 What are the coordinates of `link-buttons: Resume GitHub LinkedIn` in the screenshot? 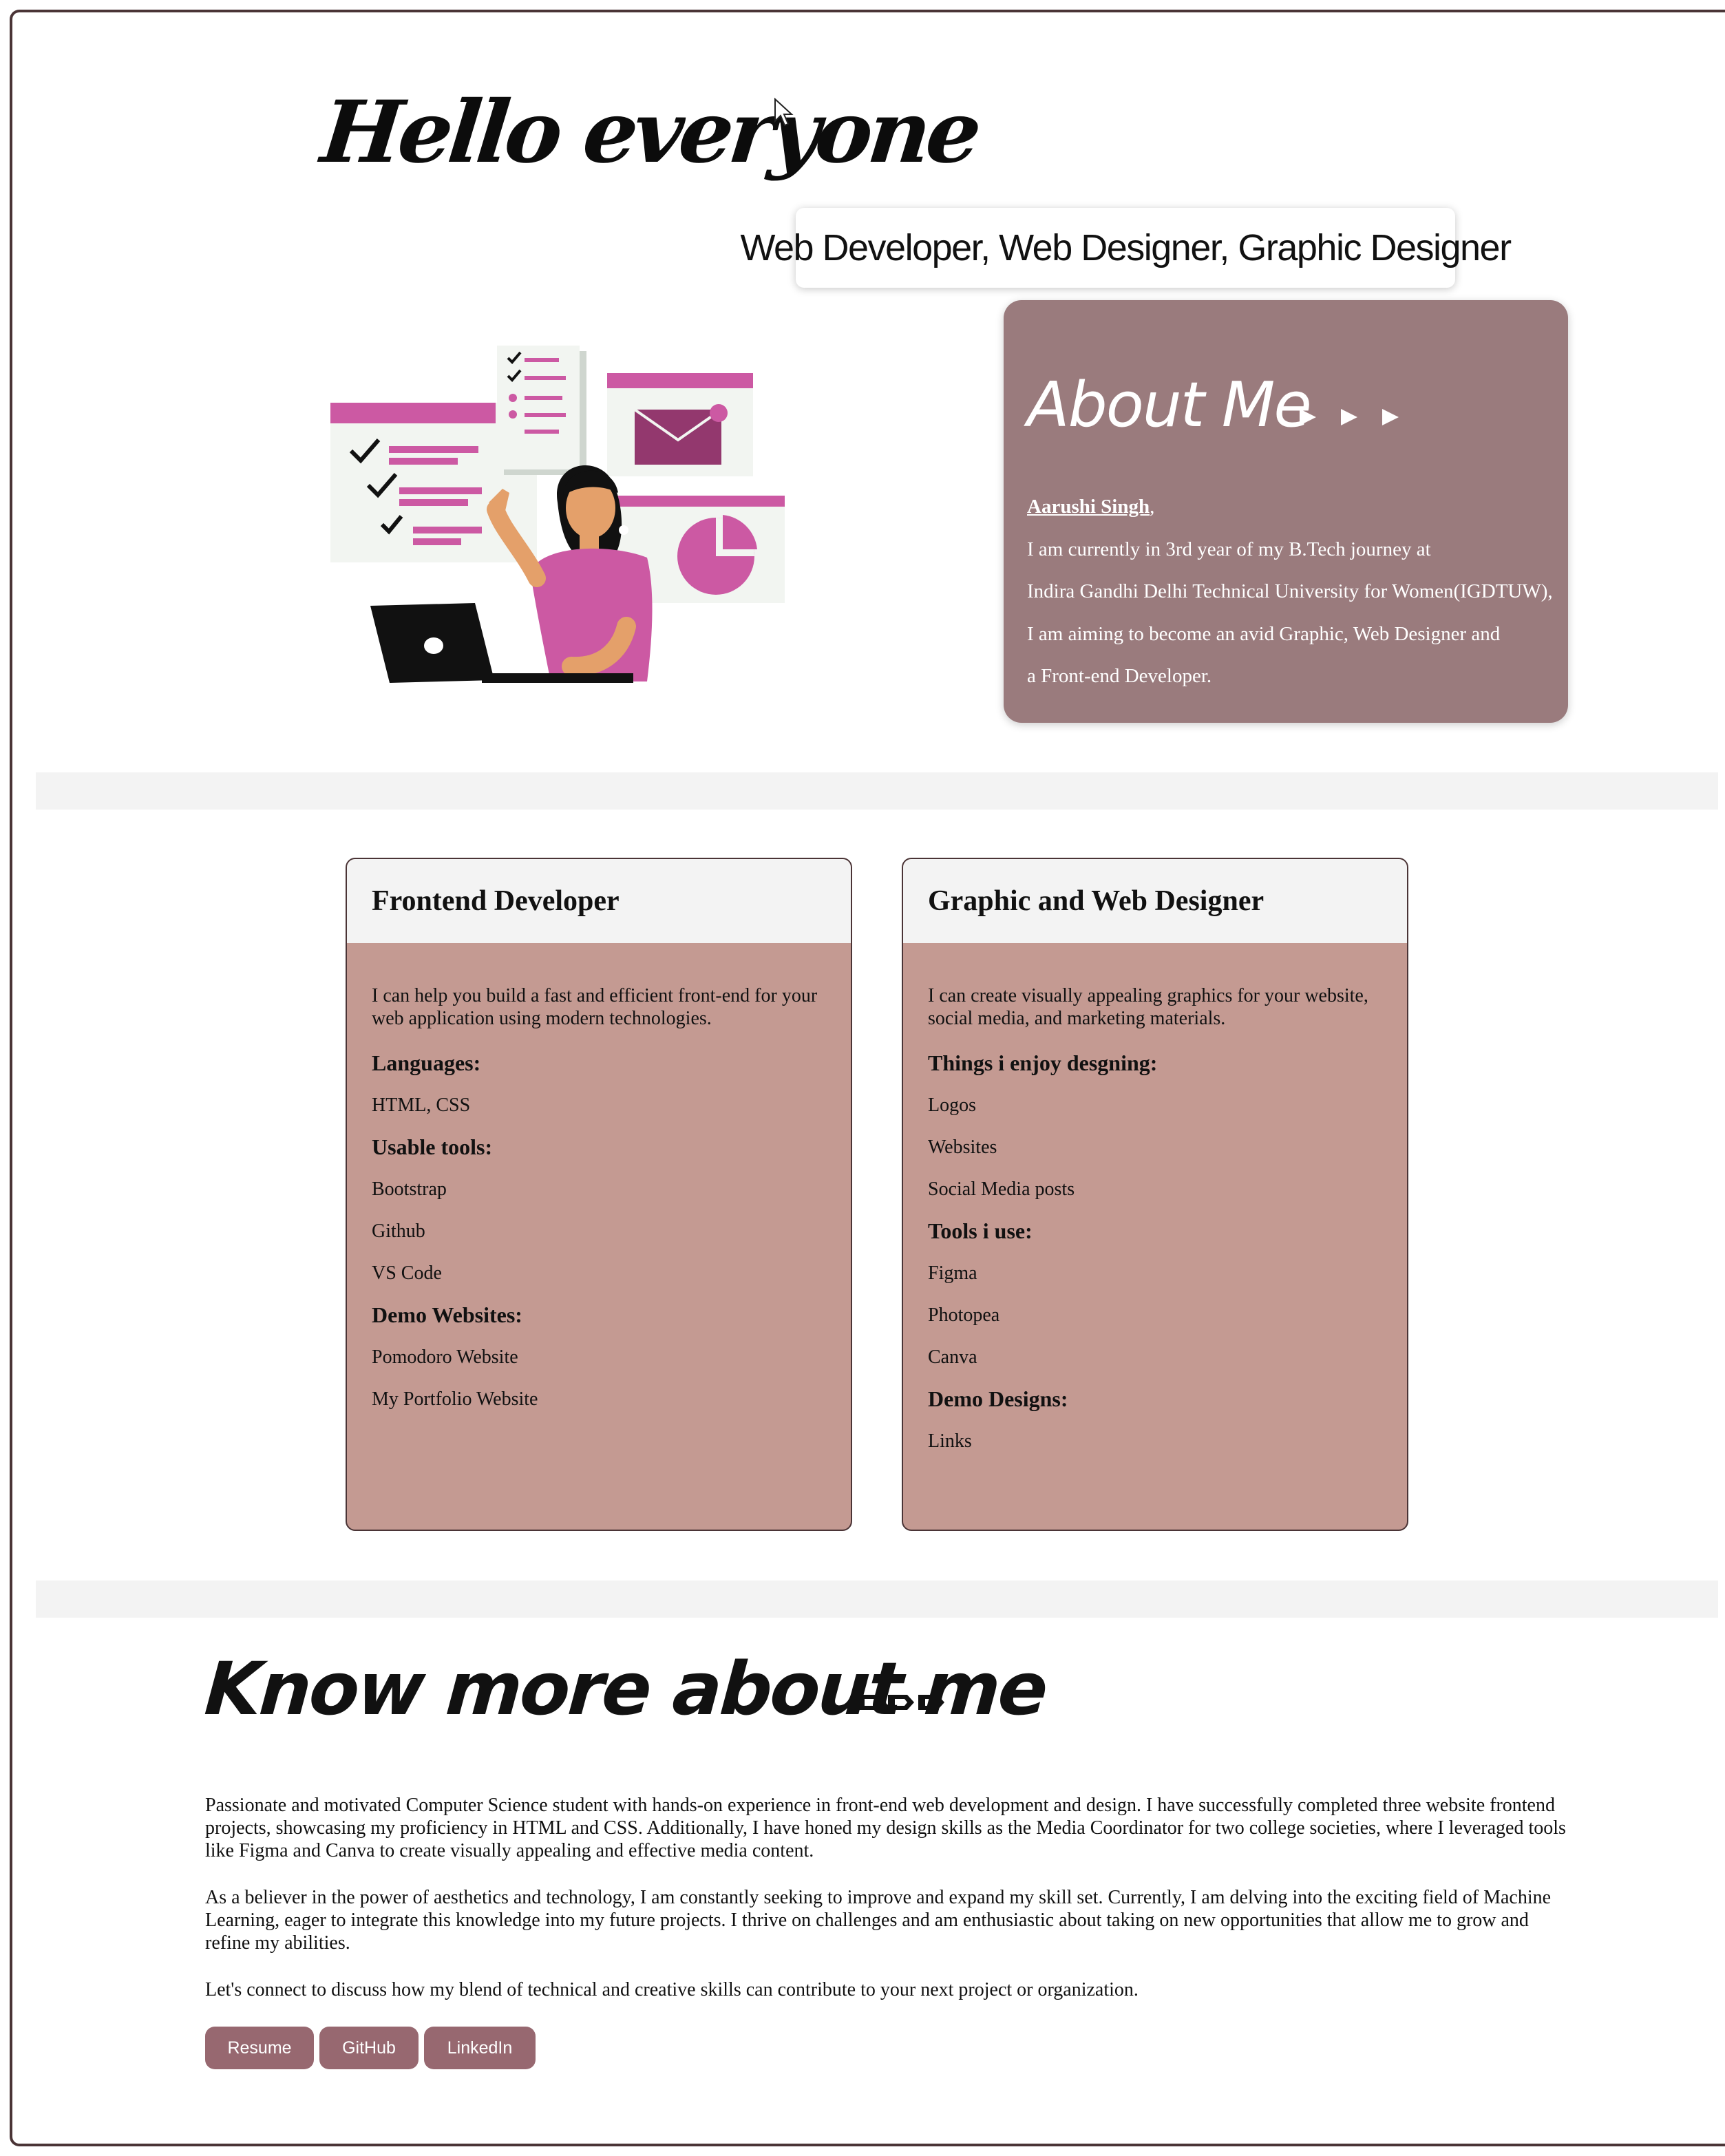 It's located at (370, 2048).